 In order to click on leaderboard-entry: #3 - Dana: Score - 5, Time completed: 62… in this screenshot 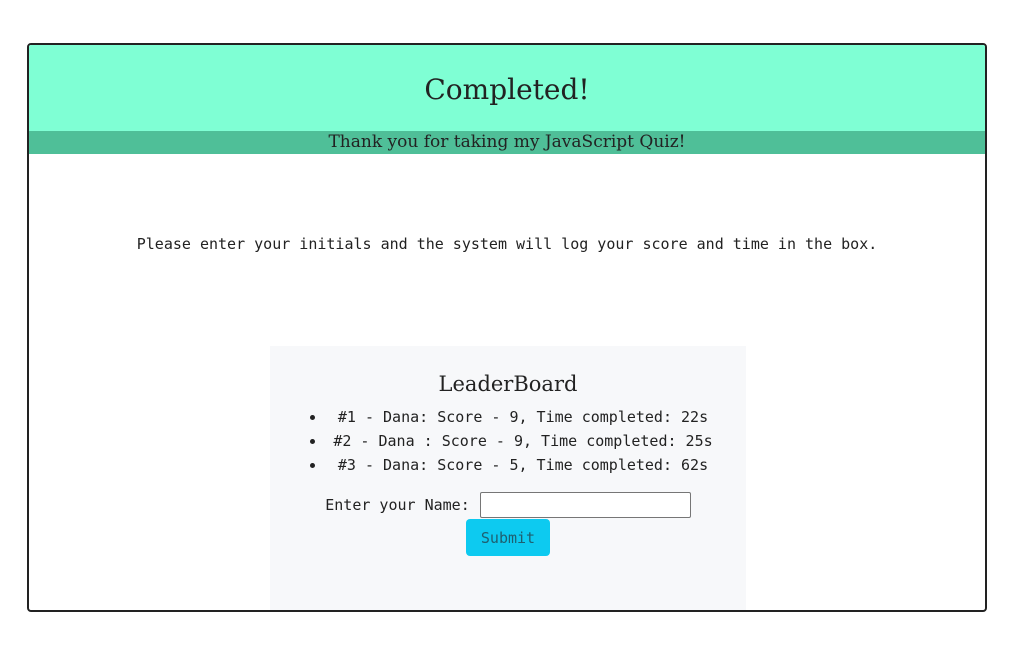, I will do `click(523, 465)`.